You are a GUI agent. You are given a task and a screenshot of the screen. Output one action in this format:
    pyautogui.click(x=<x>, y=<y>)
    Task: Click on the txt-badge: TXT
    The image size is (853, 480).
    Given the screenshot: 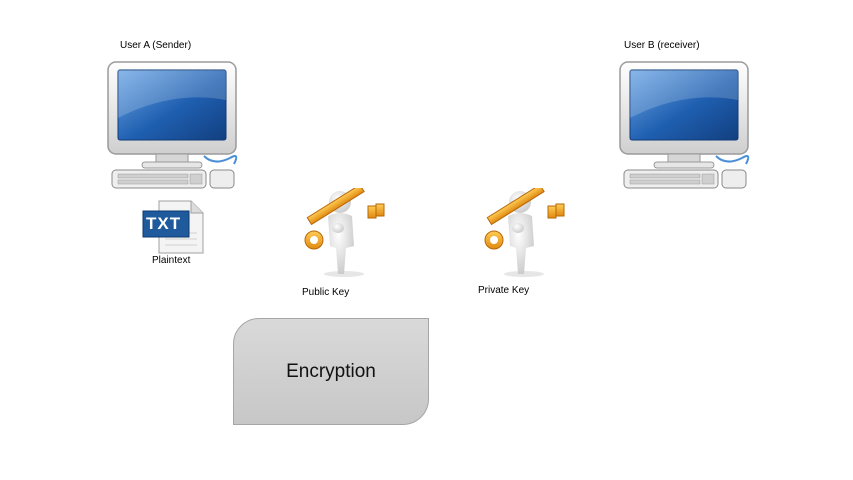 What is the action you would take?
    pyautogui.click(x=164, y=223)
    